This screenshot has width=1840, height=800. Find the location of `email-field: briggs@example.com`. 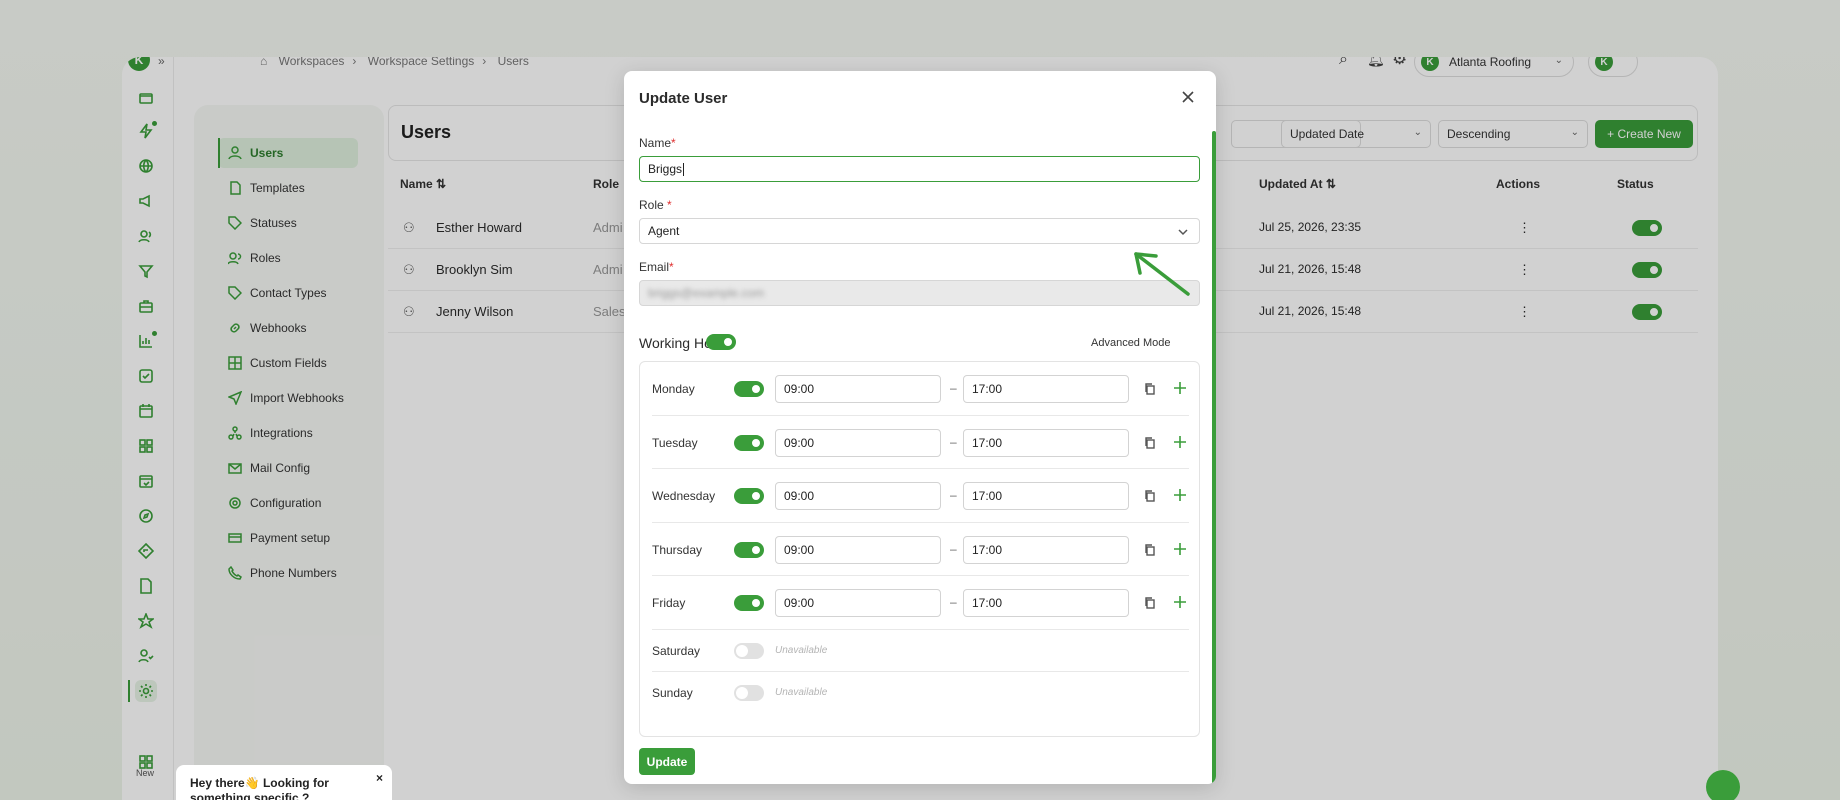

email-field: briggs@example.com is located at coordinates (919, 293).